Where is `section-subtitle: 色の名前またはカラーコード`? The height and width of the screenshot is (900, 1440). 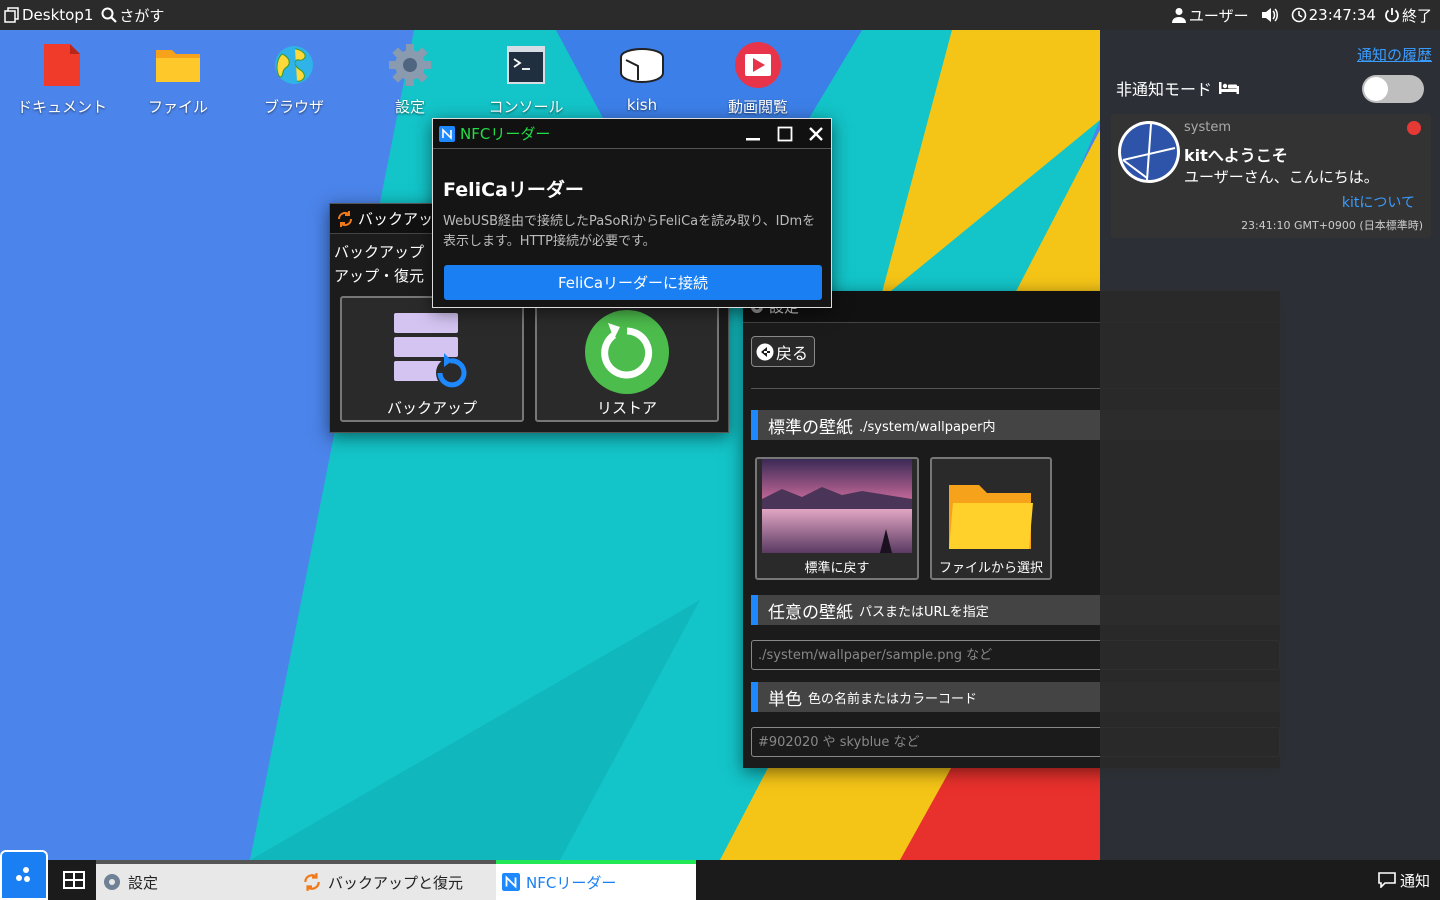
section-subtitle: 色の名前またはカラーコード is located at coordinates (893, 699).